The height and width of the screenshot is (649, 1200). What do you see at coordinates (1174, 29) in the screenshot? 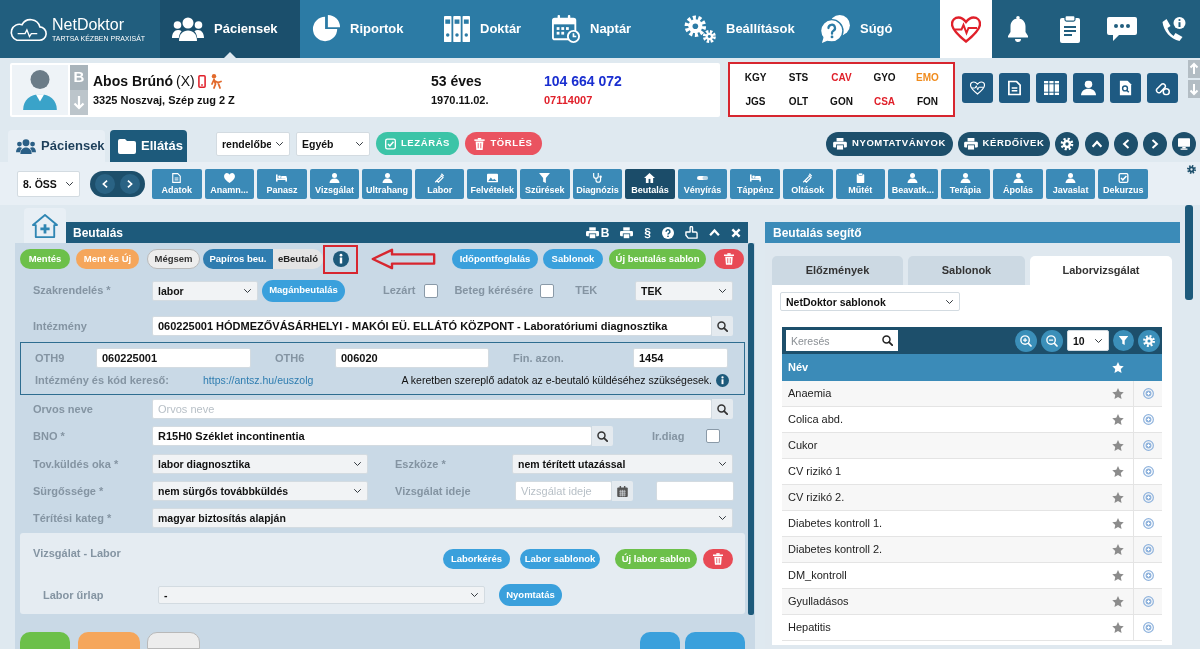
I see `phone-button` at bounding box center [1174, 29].